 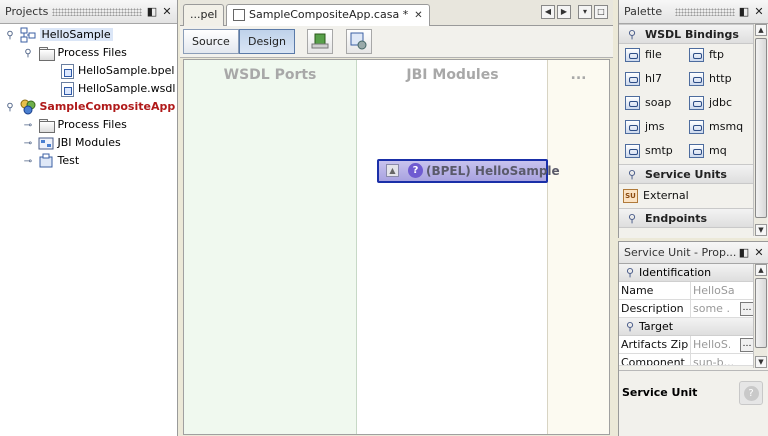 I want to click on build-icon, so click(x=320, y=41).